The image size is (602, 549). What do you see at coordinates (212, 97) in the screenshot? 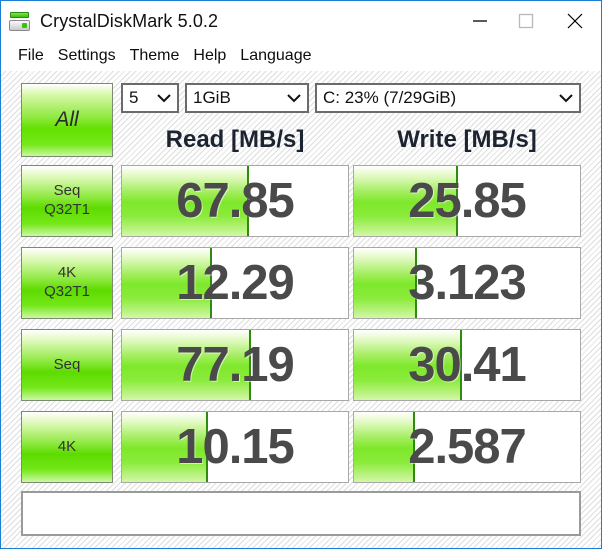
I see `test-size-value: 1GiB` at bounding box center [212, 97].